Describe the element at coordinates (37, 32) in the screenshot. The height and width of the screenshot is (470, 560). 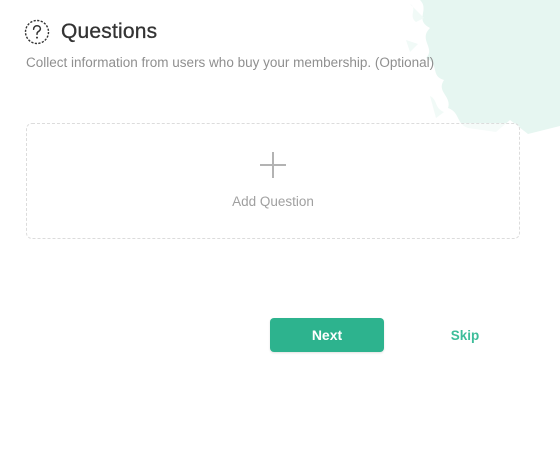
I see `question-circle-icon` at that location.